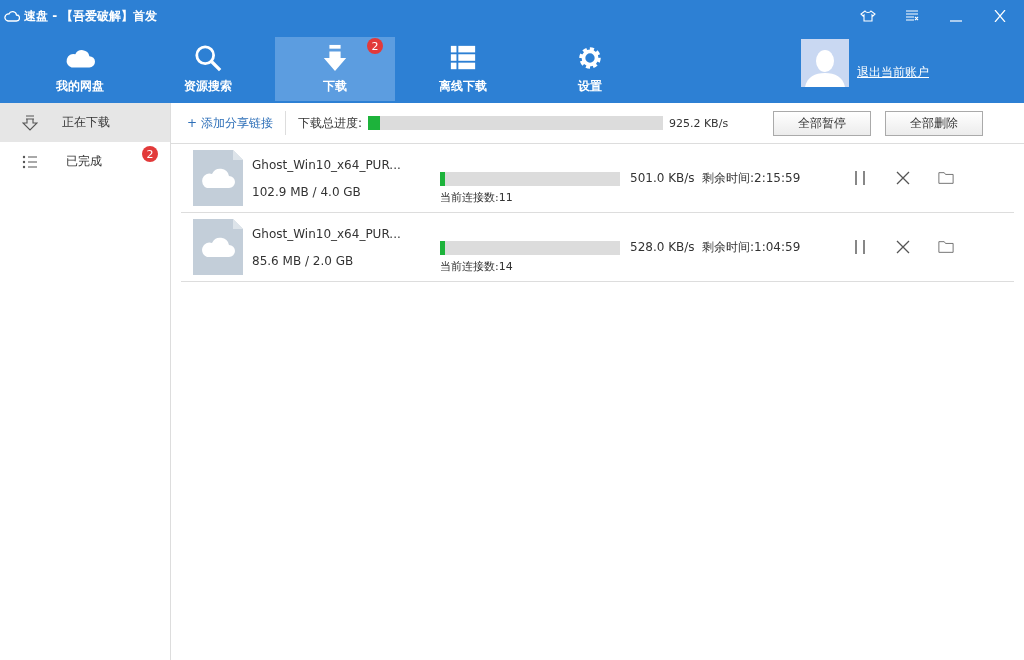 The width and height of the screenshot is (1024, 660). Describe the element at coordinates (12, 16) in the screenshot. I see `cloud-icon` at that location.